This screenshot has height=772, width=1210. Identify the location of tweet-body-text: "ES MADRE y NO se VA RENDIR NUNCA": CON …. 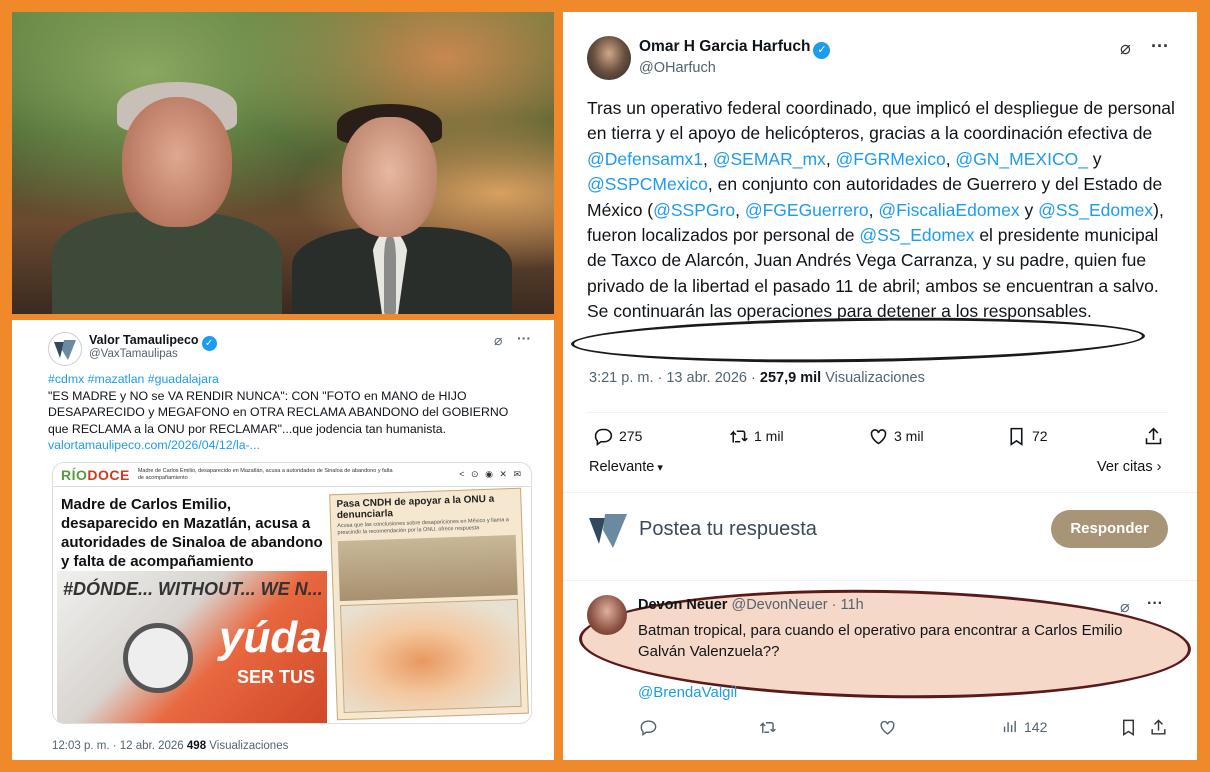
(278, 412).